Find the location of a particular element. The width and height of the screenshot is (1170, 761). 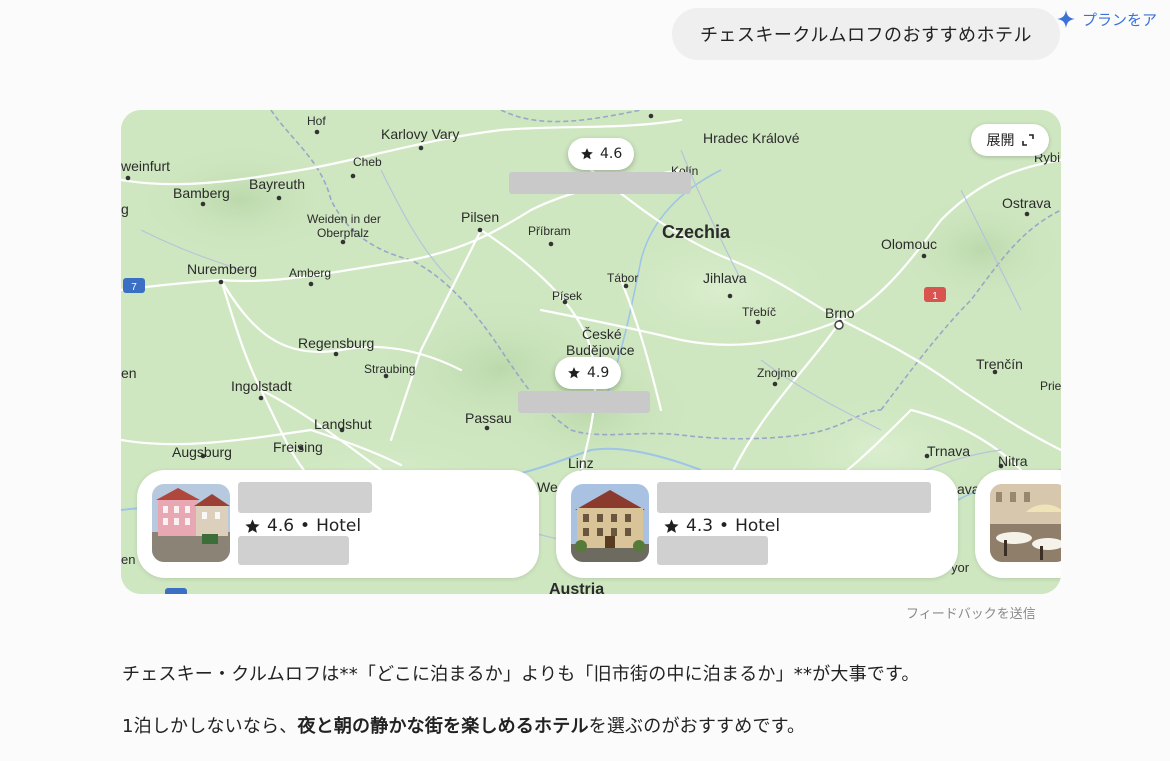

map-pin-hotel-1: 4.6 is located at coordinates (601, 154).